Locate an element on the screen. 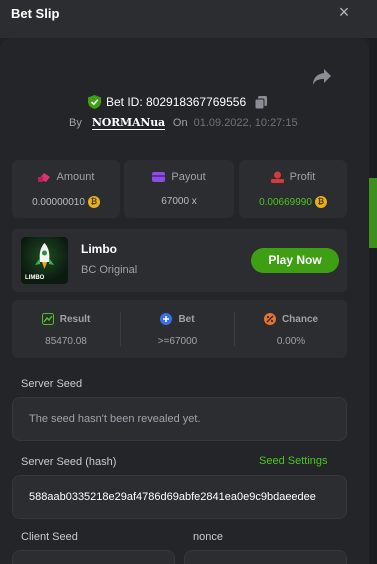  modal-header: Bet Slip × is located at coordinates (188, 19).